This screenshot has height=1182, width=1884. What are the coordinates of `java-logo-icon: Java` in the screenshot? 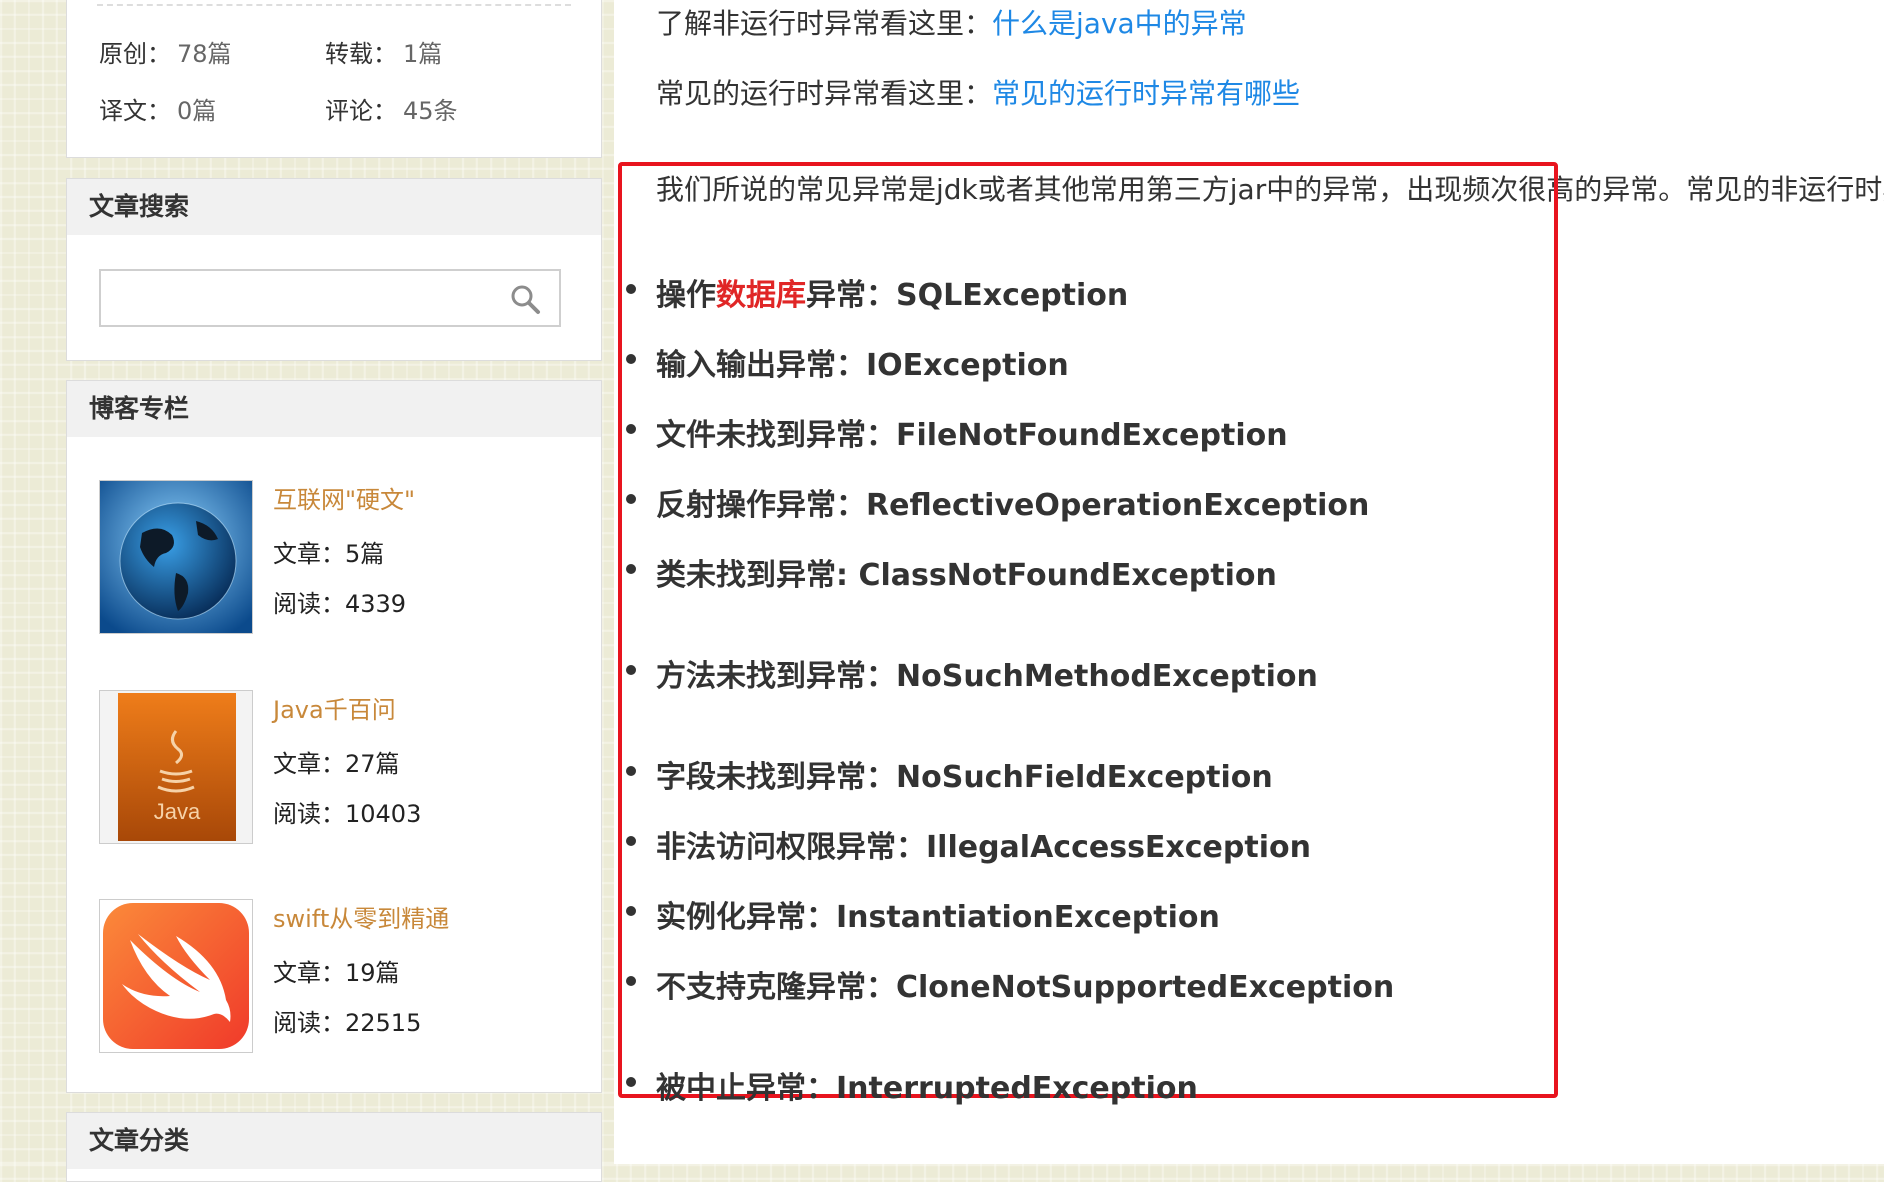 It's located at (177, 767).